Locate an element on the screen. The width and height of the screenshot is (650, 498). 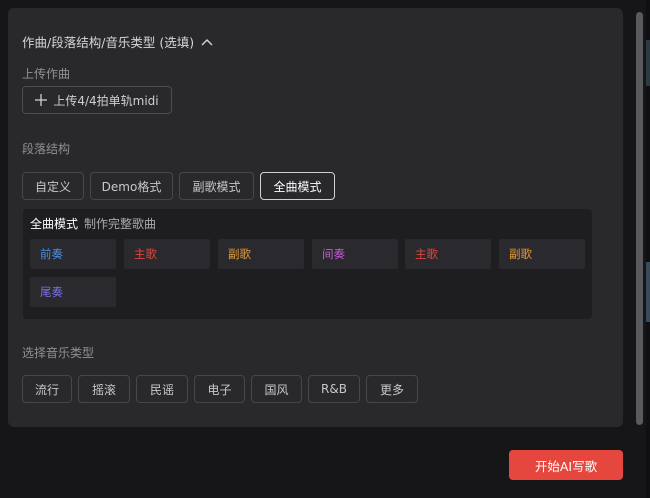
structure-options: 自定义 Demo格式 副歌模式 全曲模式 is located at coordinates (178, 186).